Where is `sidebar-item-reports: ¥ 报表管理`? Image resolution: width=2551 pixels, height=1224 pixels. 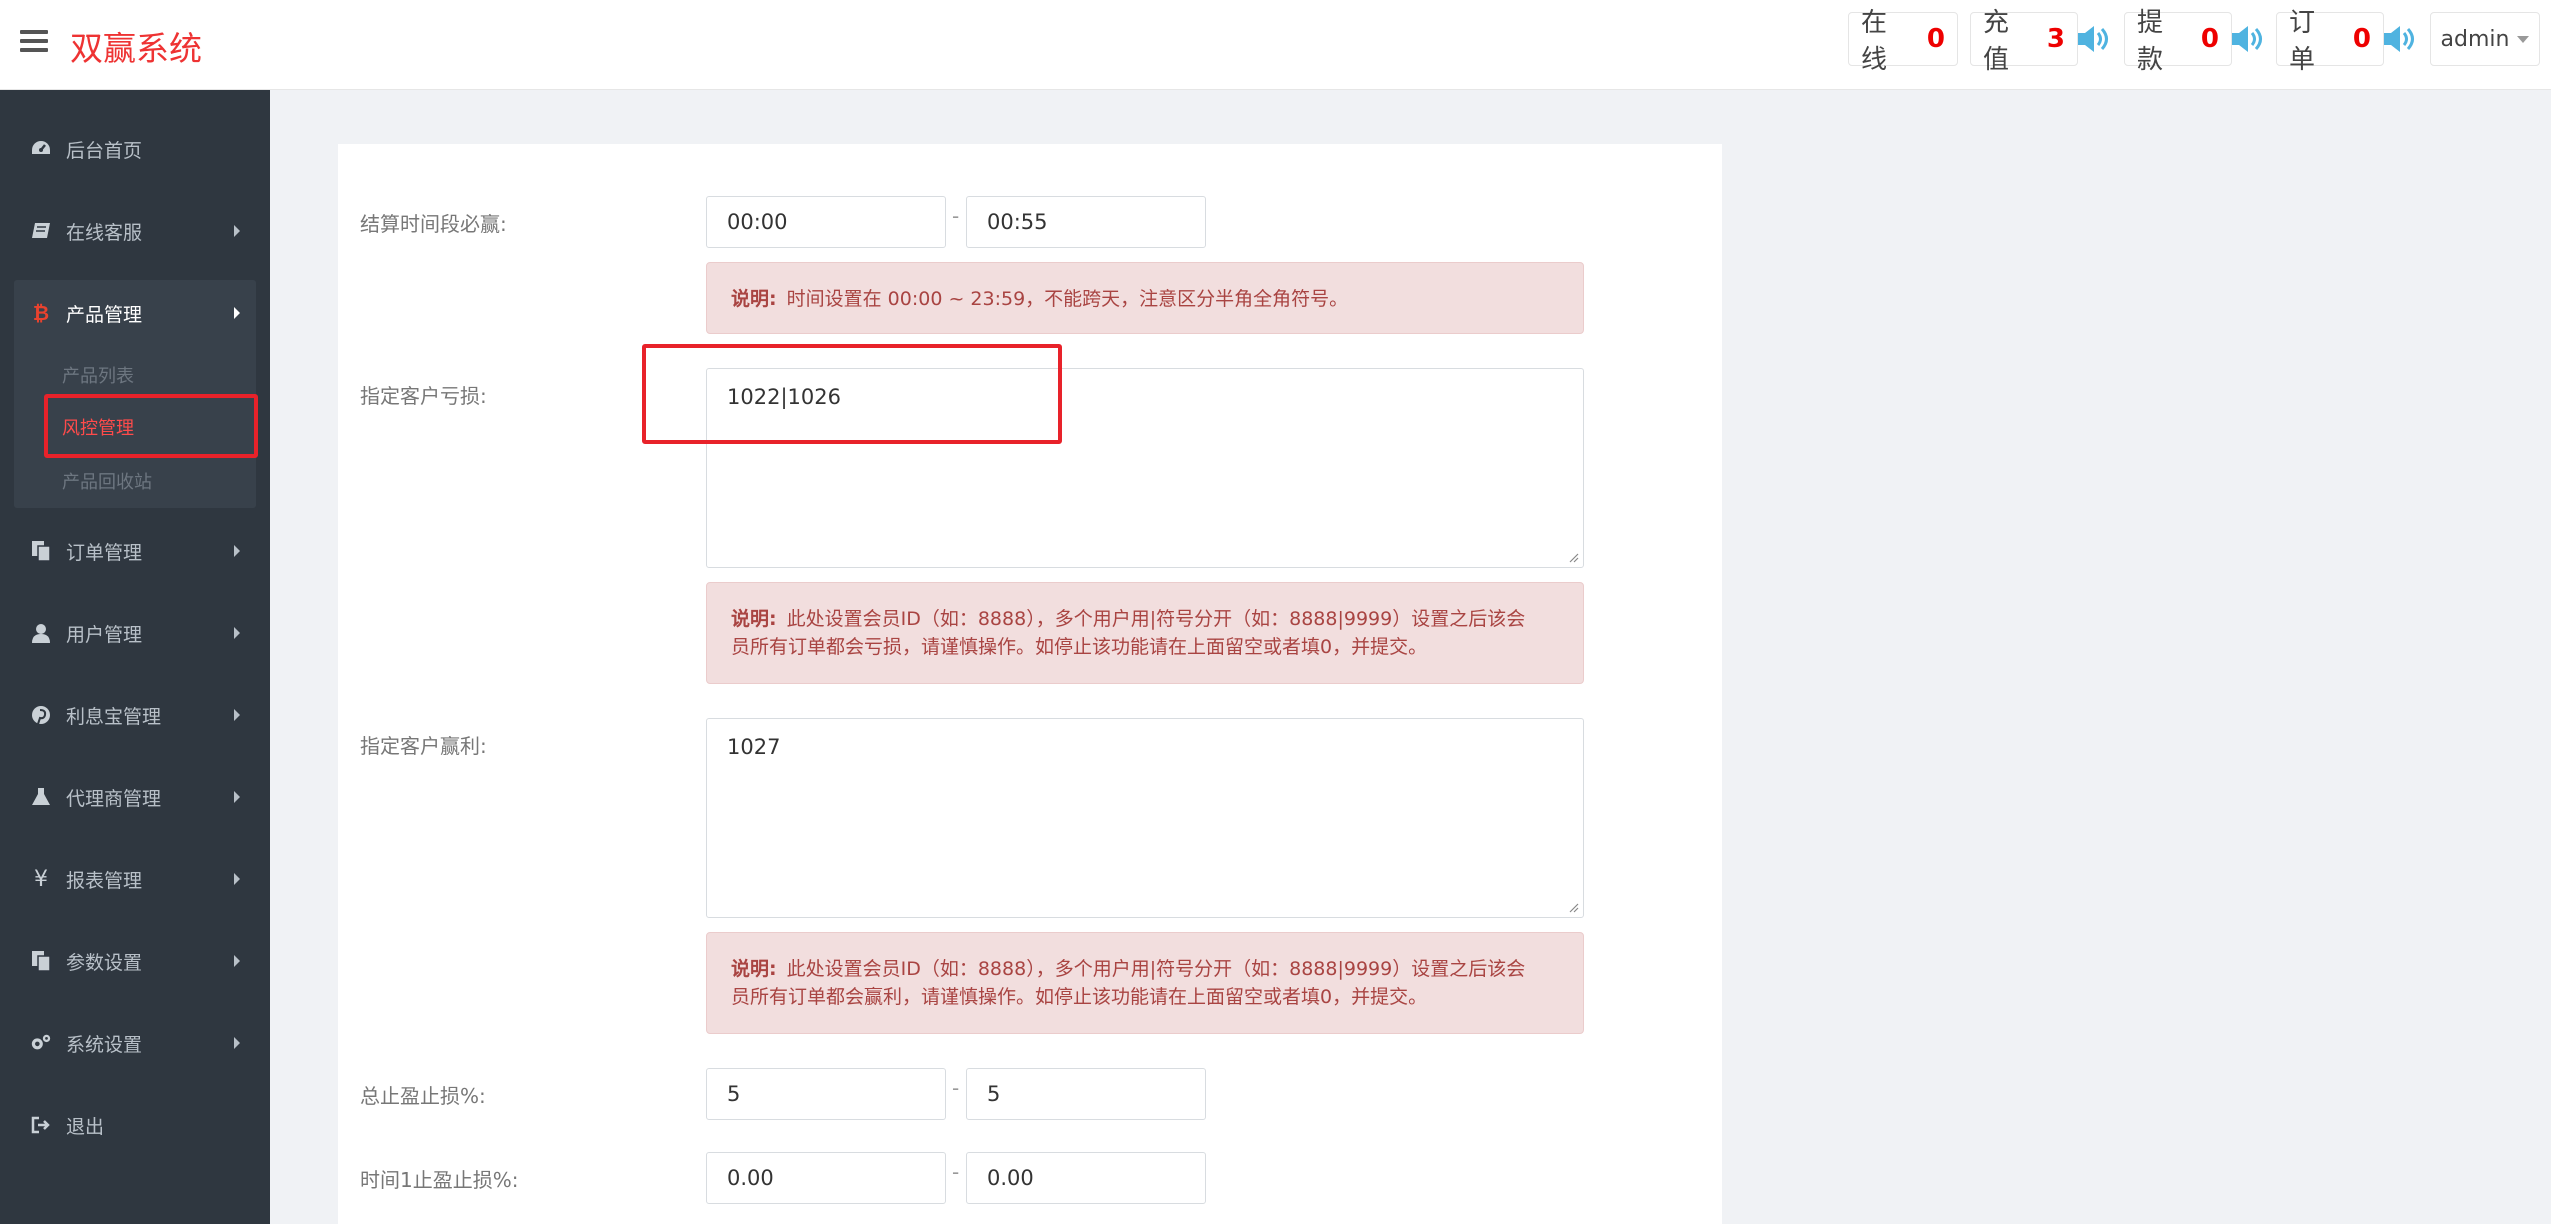 sidebar-item-reports: ¥ 报表管理 is located at coordinates (135, 879).